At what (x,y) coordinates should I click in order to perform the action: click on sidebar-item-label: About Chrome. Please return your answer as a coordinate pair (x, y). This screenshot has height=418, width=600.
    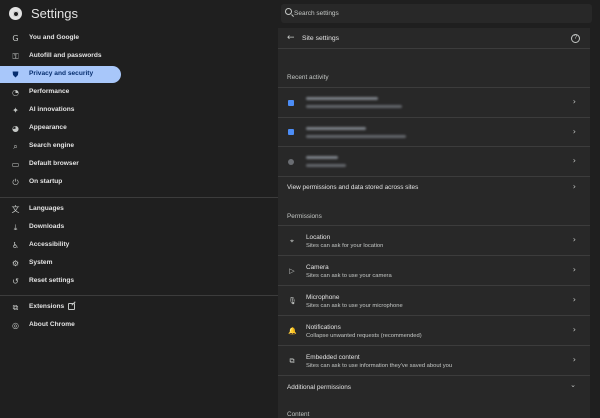
    Looking at the image, I should click on (52, 324).